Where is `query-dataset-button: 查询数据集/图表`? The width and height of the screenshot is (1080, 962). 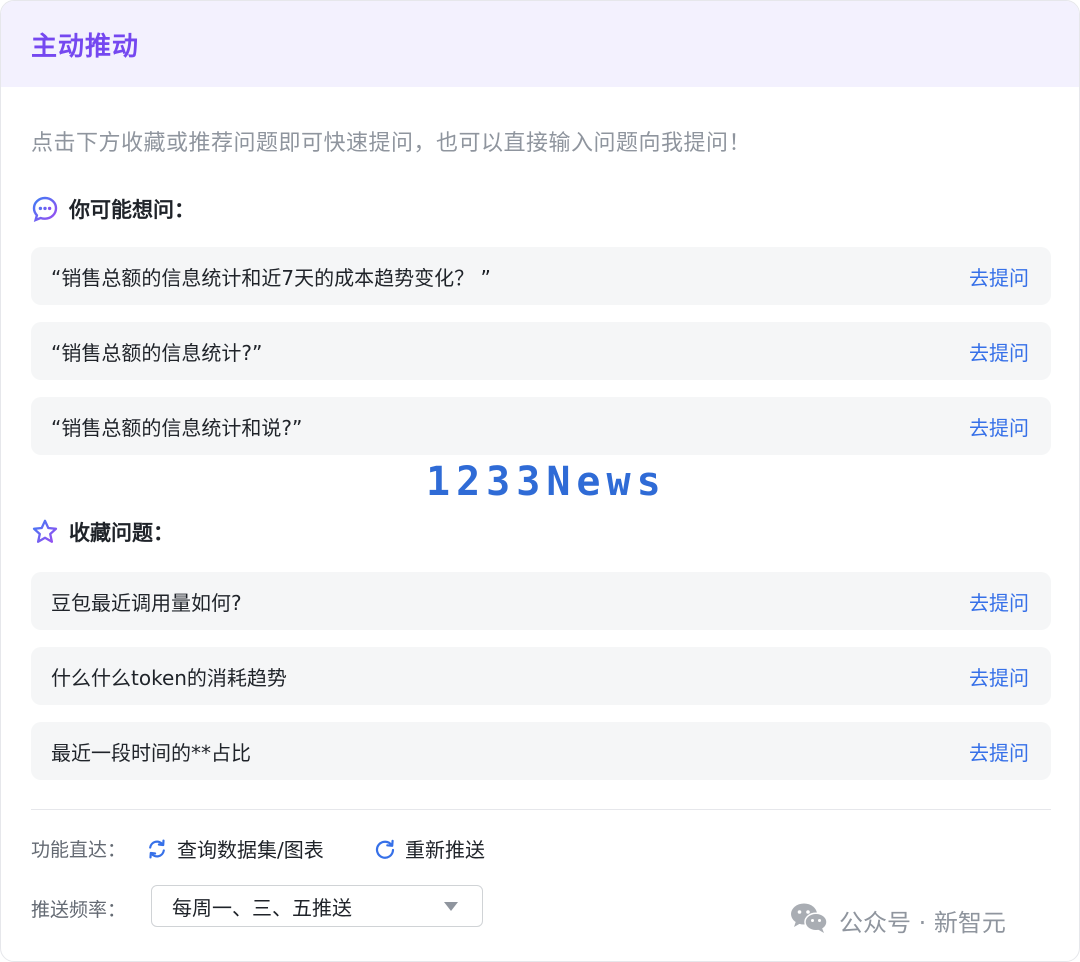
query-dataset-button: 查询数据集/图表 is located at coordinates (234, 848).